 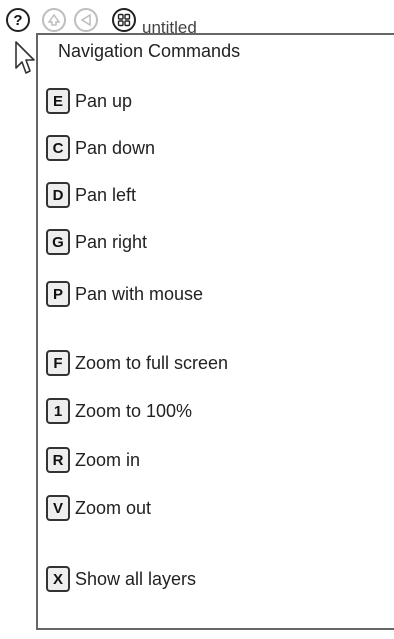 I want to click on help-button: ?, so click(x=18, y=20).